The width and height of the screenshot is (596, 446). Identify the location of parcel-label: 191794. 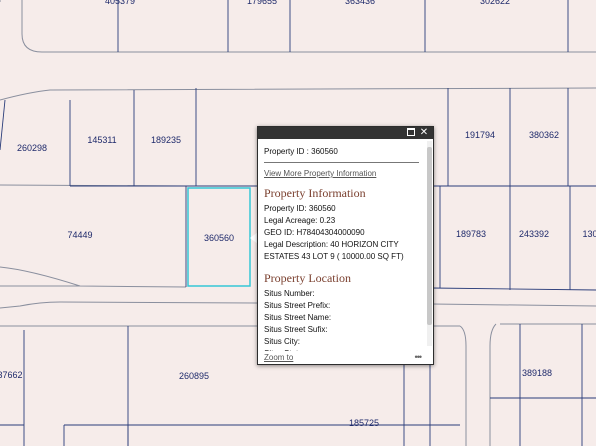
(480, 135).